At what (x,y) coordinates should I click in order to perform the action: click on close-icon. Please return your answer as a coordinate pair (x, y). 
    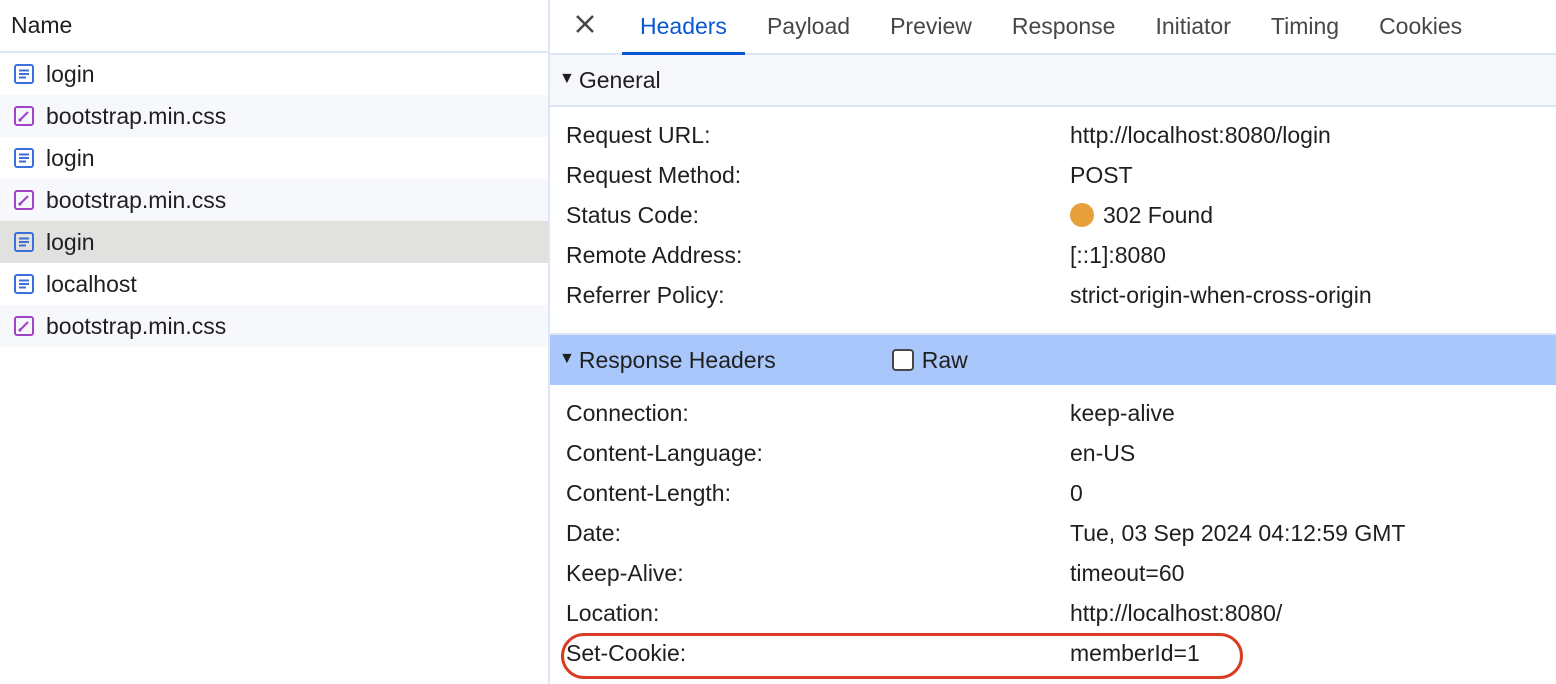
    Looking at the image, I should click on (585, 27).